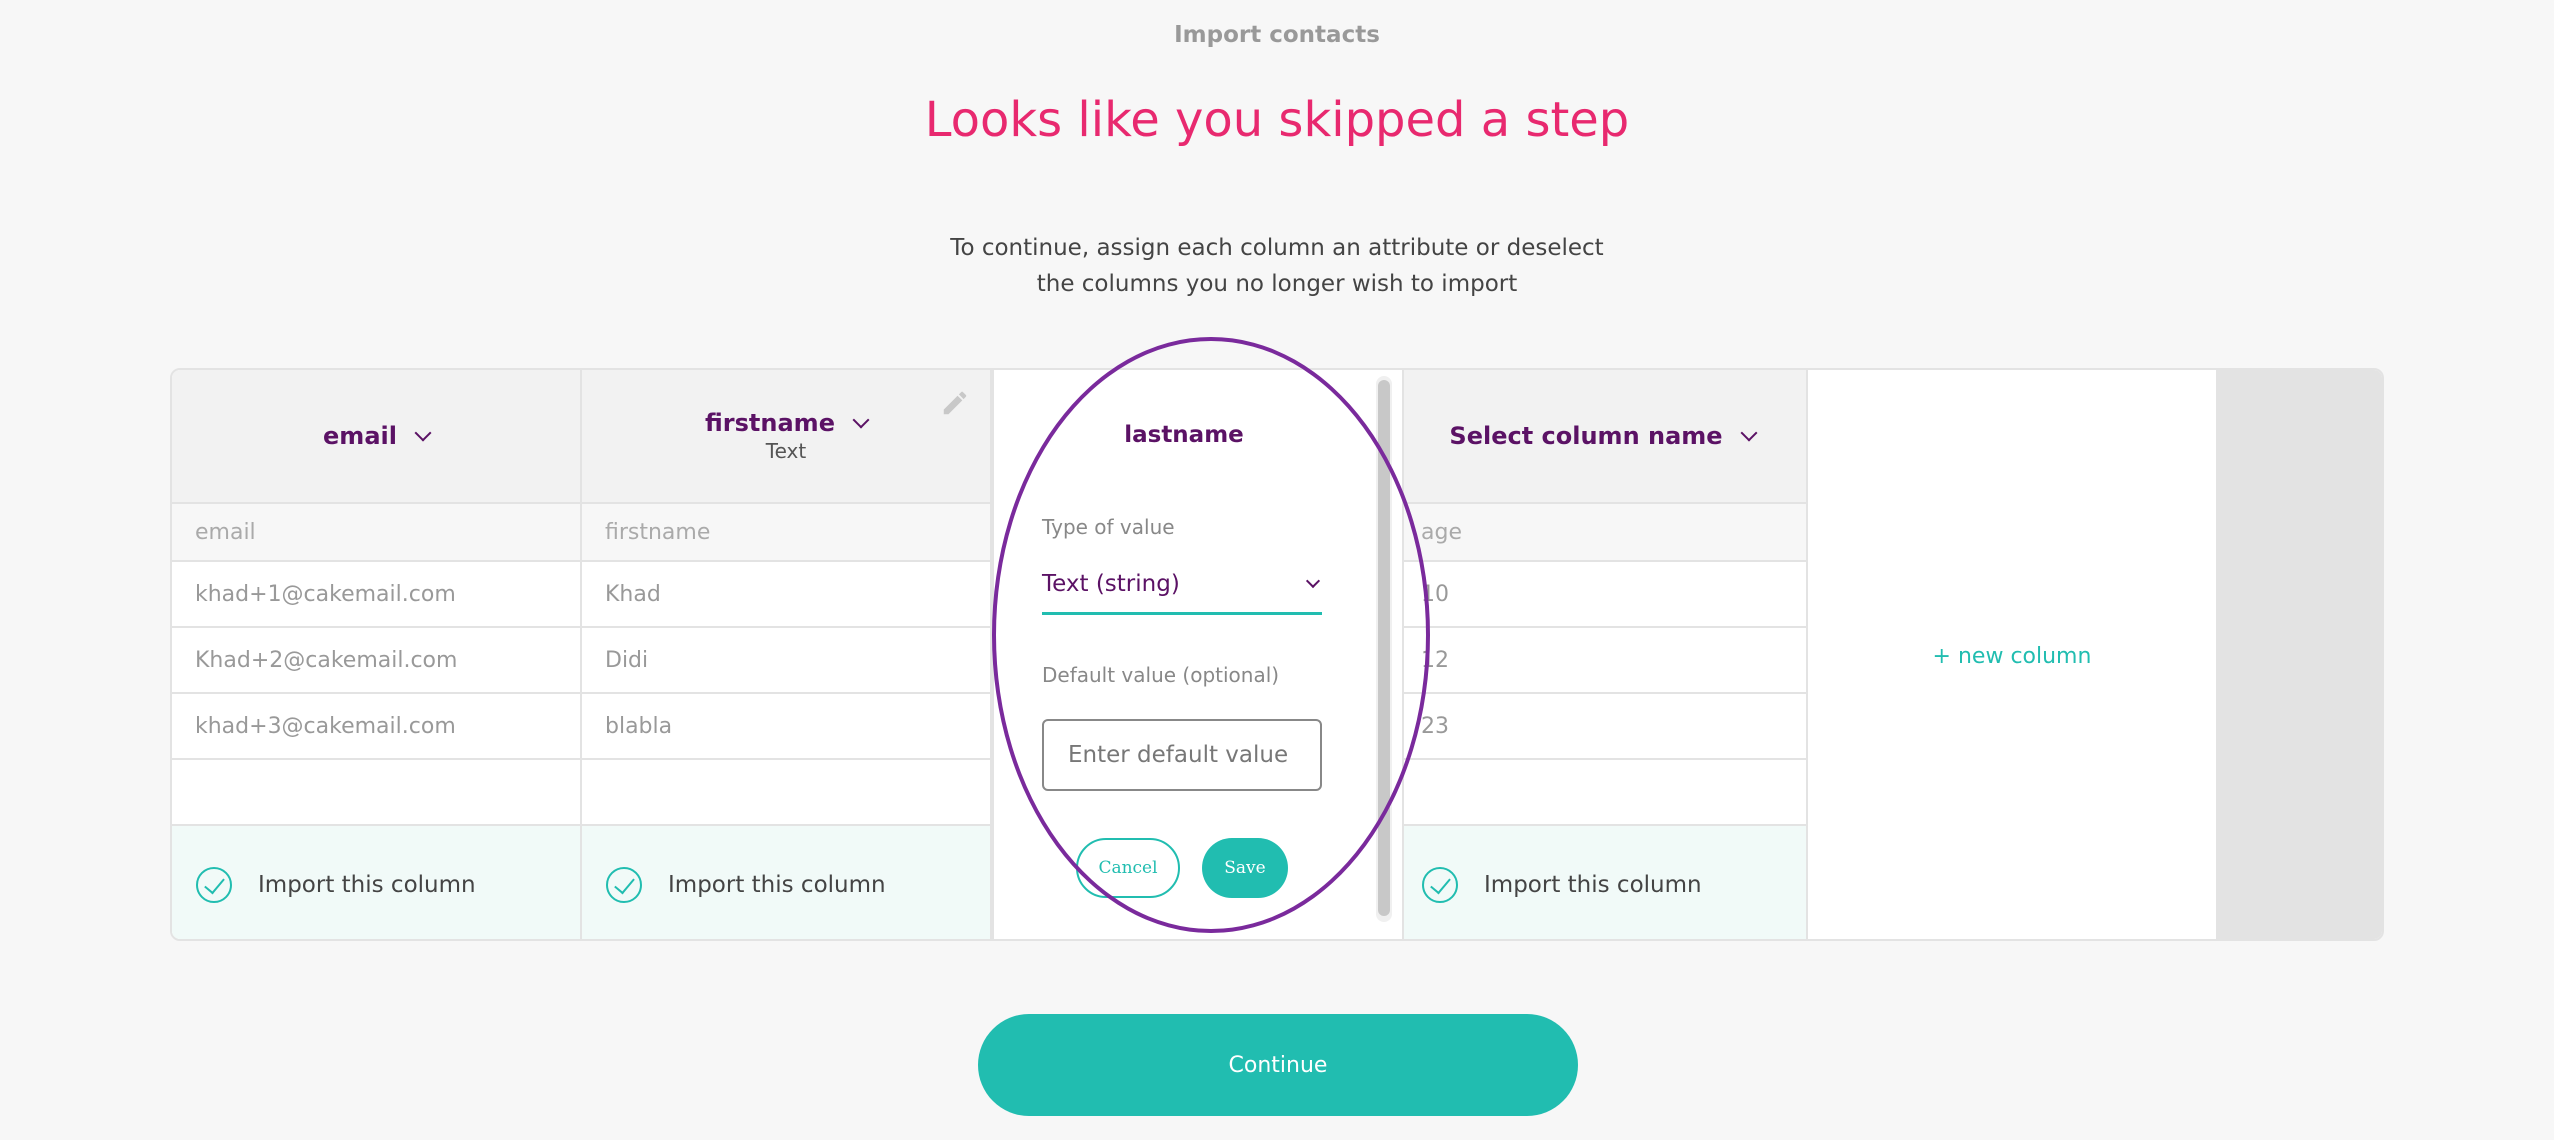 This screenshot has height=1140, width=2554. I want to click on popover-title: lastname, so click(1184, 435).